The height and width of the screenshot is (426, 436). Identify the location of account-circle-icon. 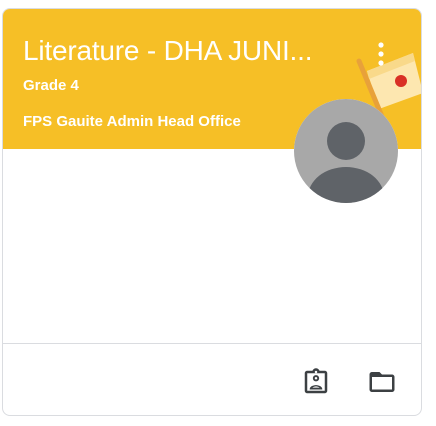
(346, 151).